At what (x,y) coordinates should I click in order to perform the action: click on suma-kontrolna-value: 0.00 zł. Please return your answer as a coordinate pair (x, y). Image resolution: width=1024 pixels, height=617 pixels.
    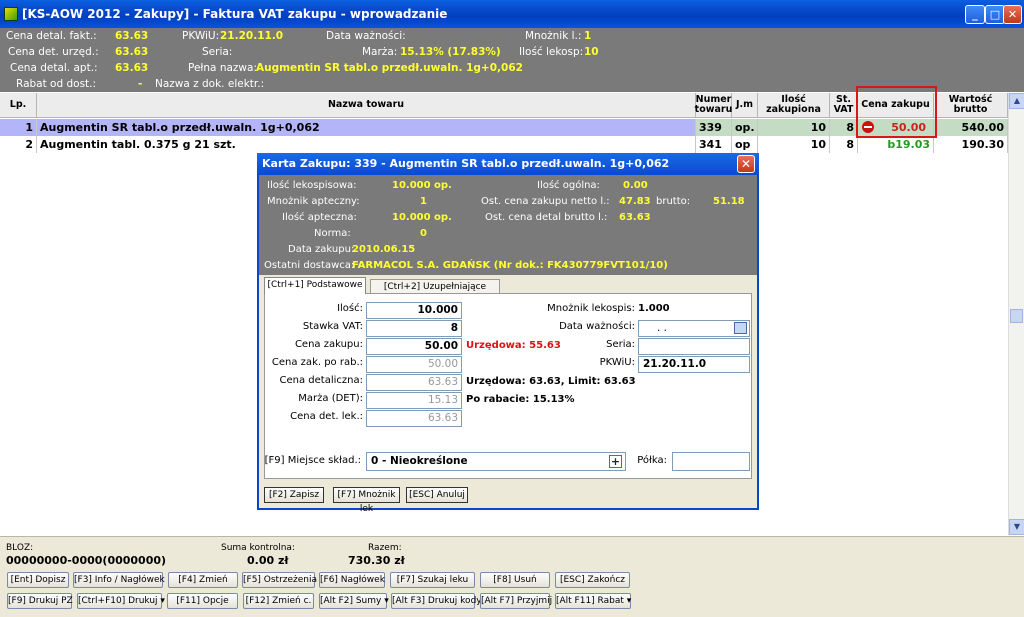
    Looking at the image, I should click on (268, 560).